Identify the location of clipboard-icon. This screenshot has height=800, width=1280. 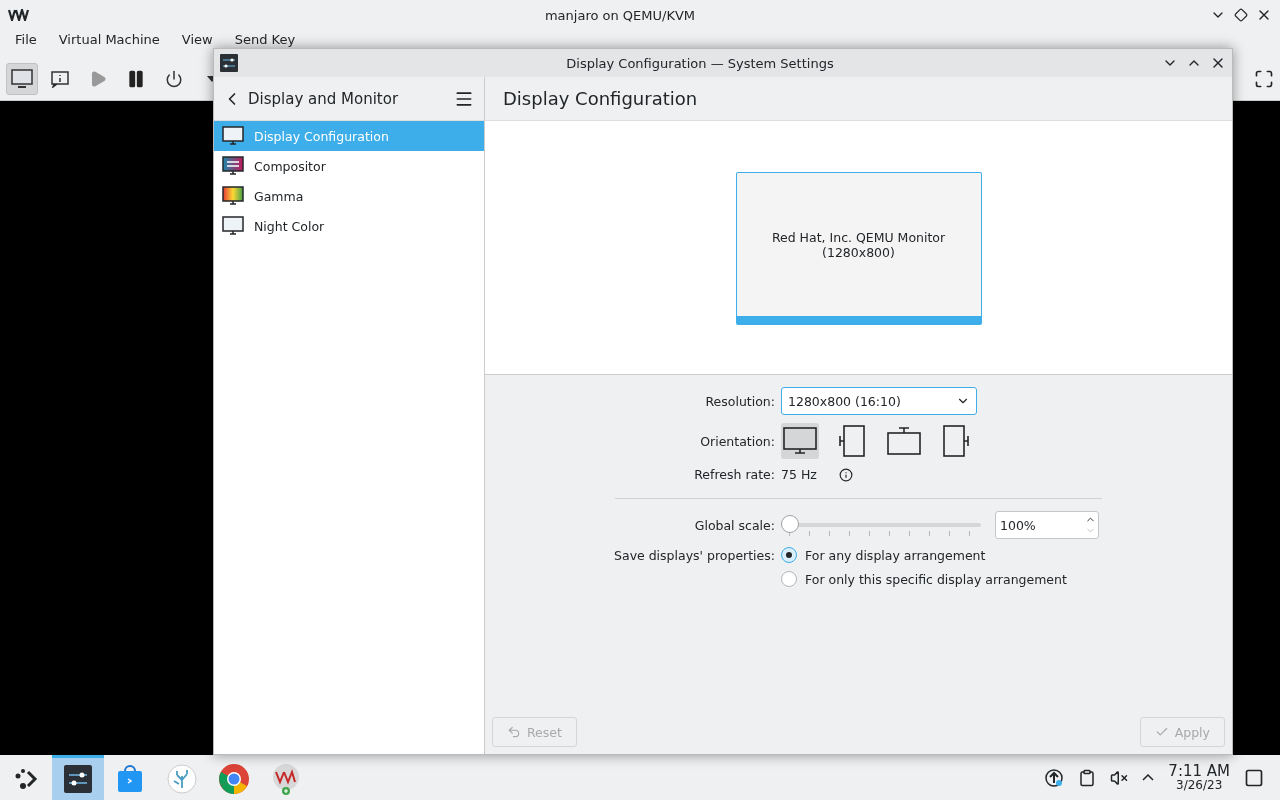
(1087, 777).